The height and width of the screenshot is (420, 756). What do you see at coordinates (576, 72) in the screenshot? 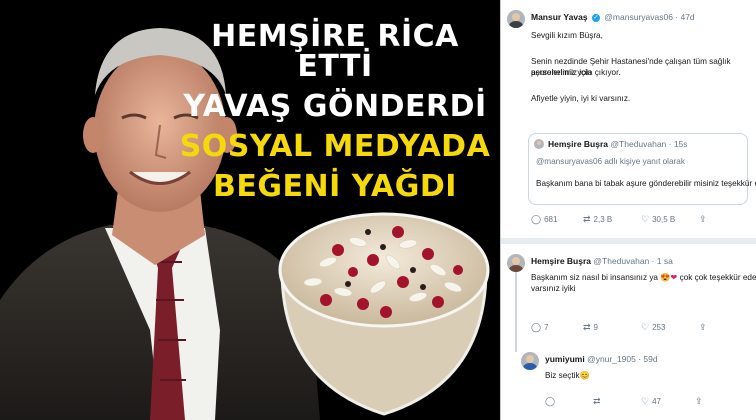
I see `tweet-body-2: aşurelerimiz yola çıkıyor.` at bounding box center [576, 72].